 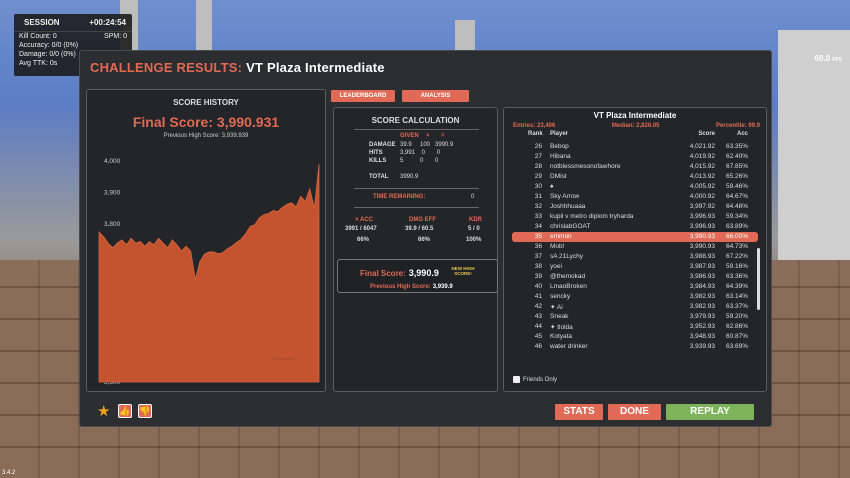 What do you see at coordinates (635, 247) in the screenshot?
I see `table-row: 36 Mob! 3,990.93 64.73%` at bounding box center [635, 247].